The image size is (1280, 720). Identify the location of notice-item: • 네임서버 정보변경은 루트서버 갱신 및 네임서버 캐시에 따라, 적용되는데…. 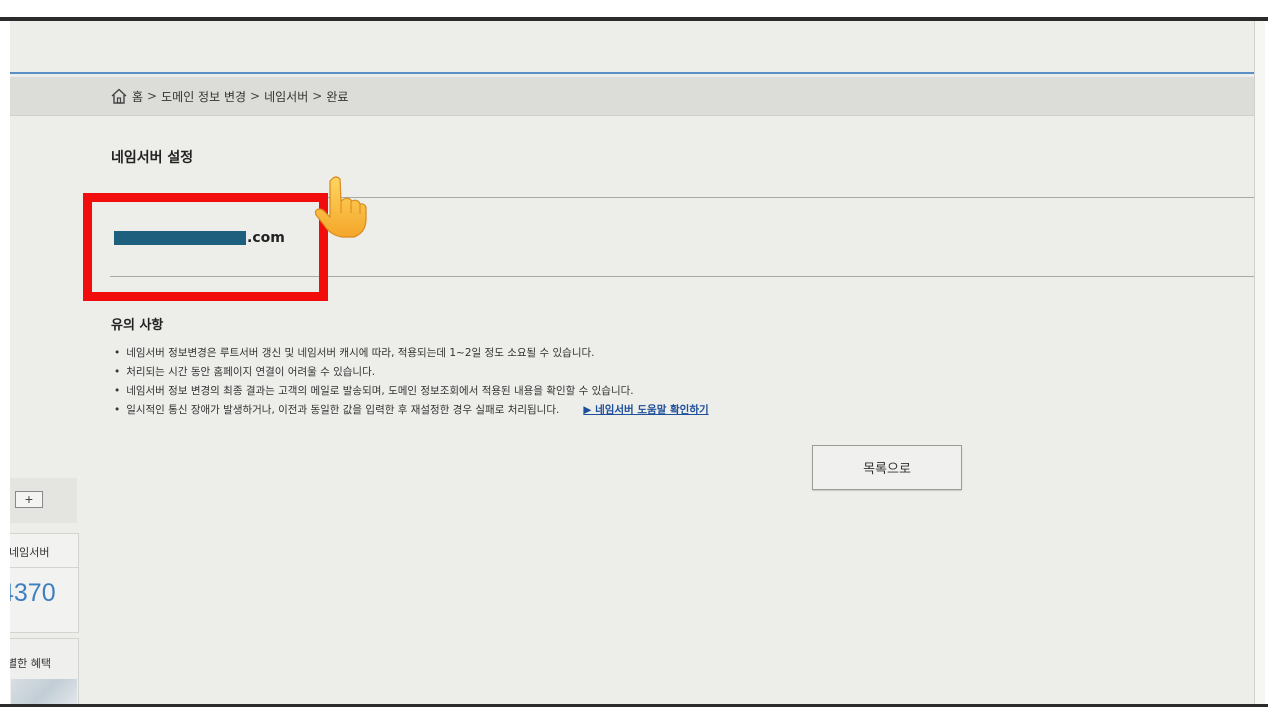
(411, 353).